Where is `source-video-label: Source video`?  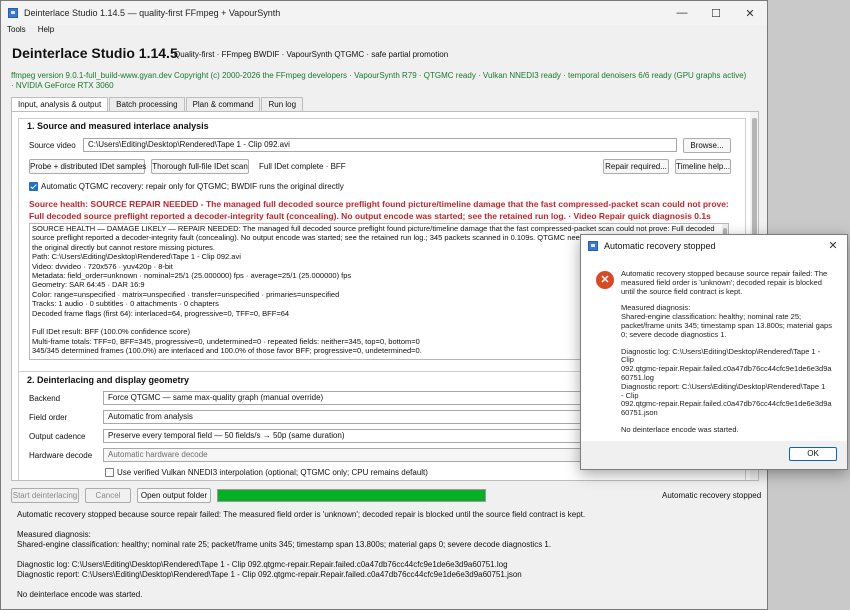 source-video-label: Source video is located at coordinates (52, 145).